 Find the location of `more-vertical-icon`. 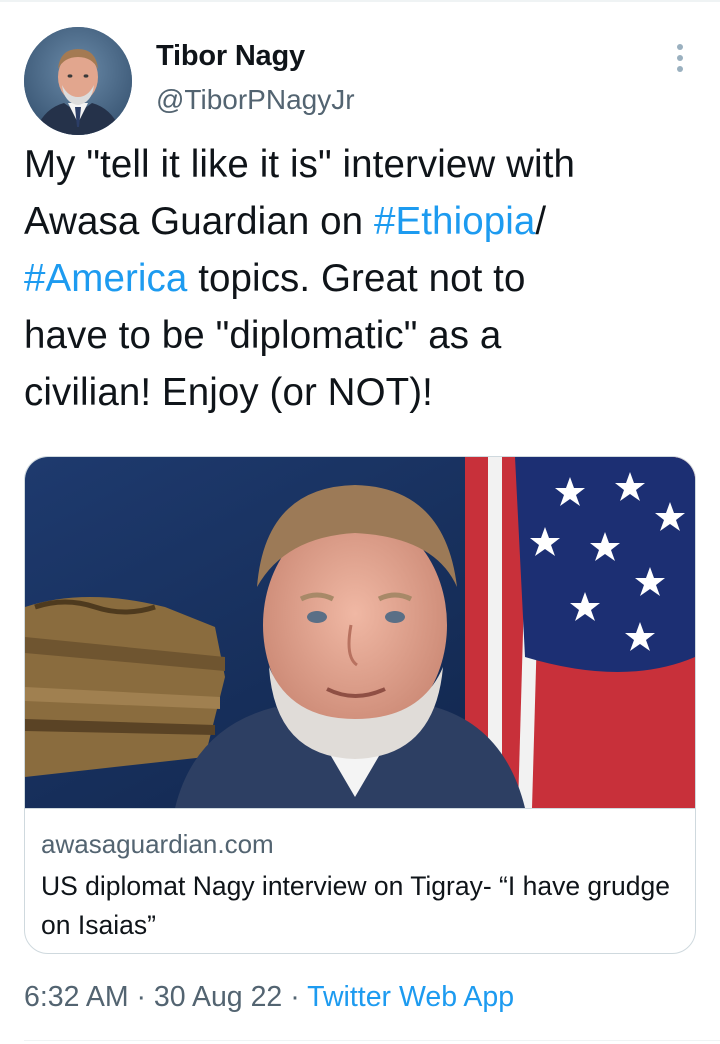

more-vertical-icon is located at coordinates (680, 58).